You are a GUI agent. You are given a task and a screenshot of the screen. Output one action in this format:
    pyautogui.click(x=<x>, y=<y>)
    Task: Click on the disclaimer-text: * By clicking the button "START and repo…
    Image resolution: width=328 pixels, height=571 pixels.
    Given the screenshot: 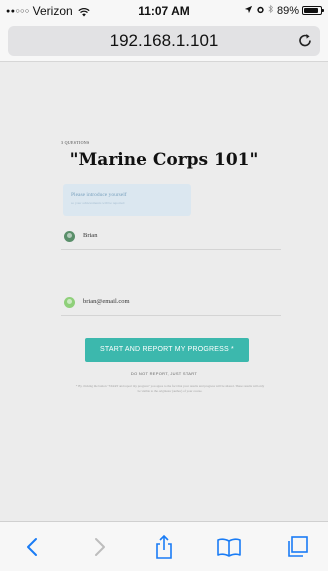 What is the action you would take?
    pyautogui.click(x=170, y=388)
    